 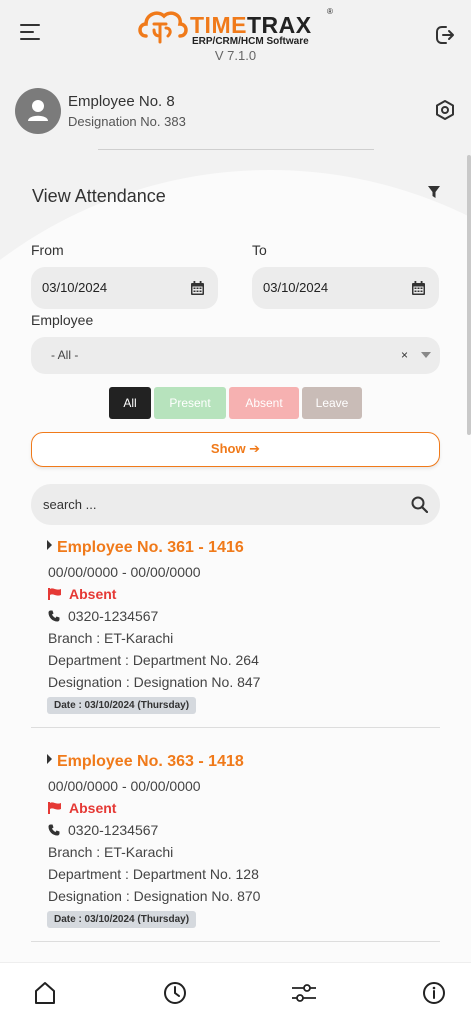 What do you see at coordinates (296, 287) in the screenshot?
I see `to-date-value: 03/10/2024` at bounding box center [296, 287].